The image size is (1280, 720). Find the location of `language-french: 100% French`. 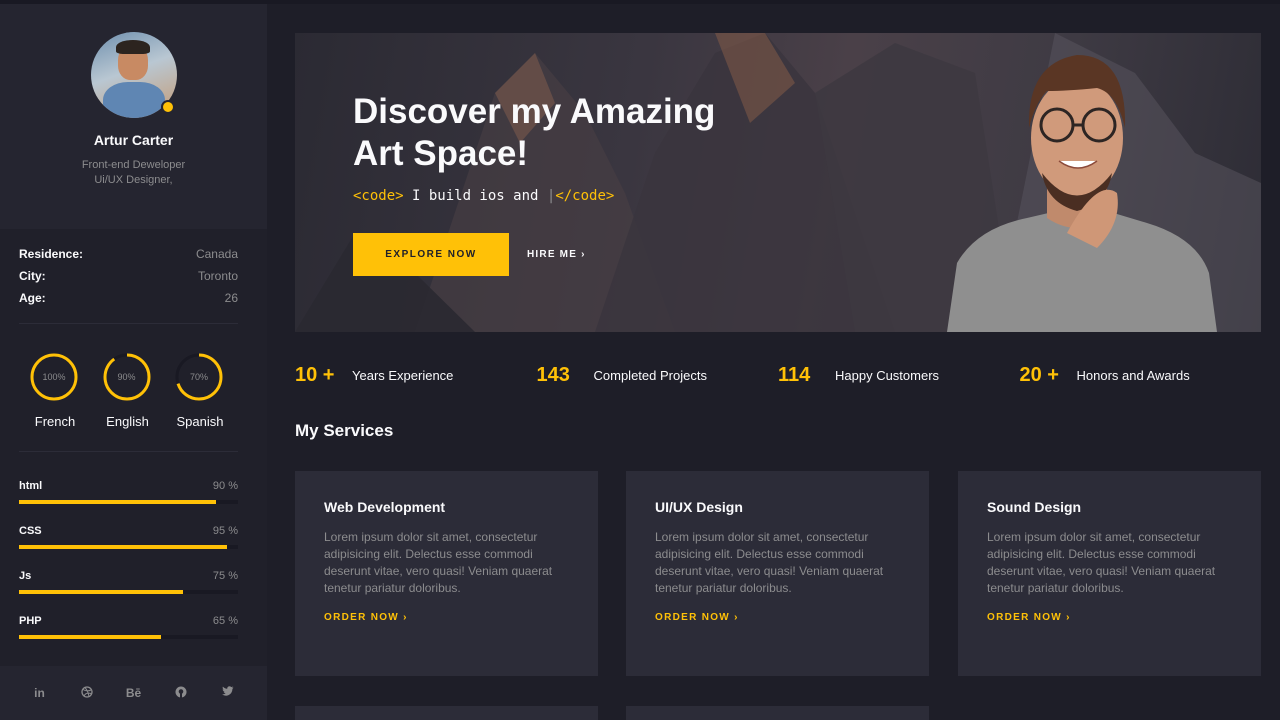

language-french: 100% French is located at coordinates (55, 390).